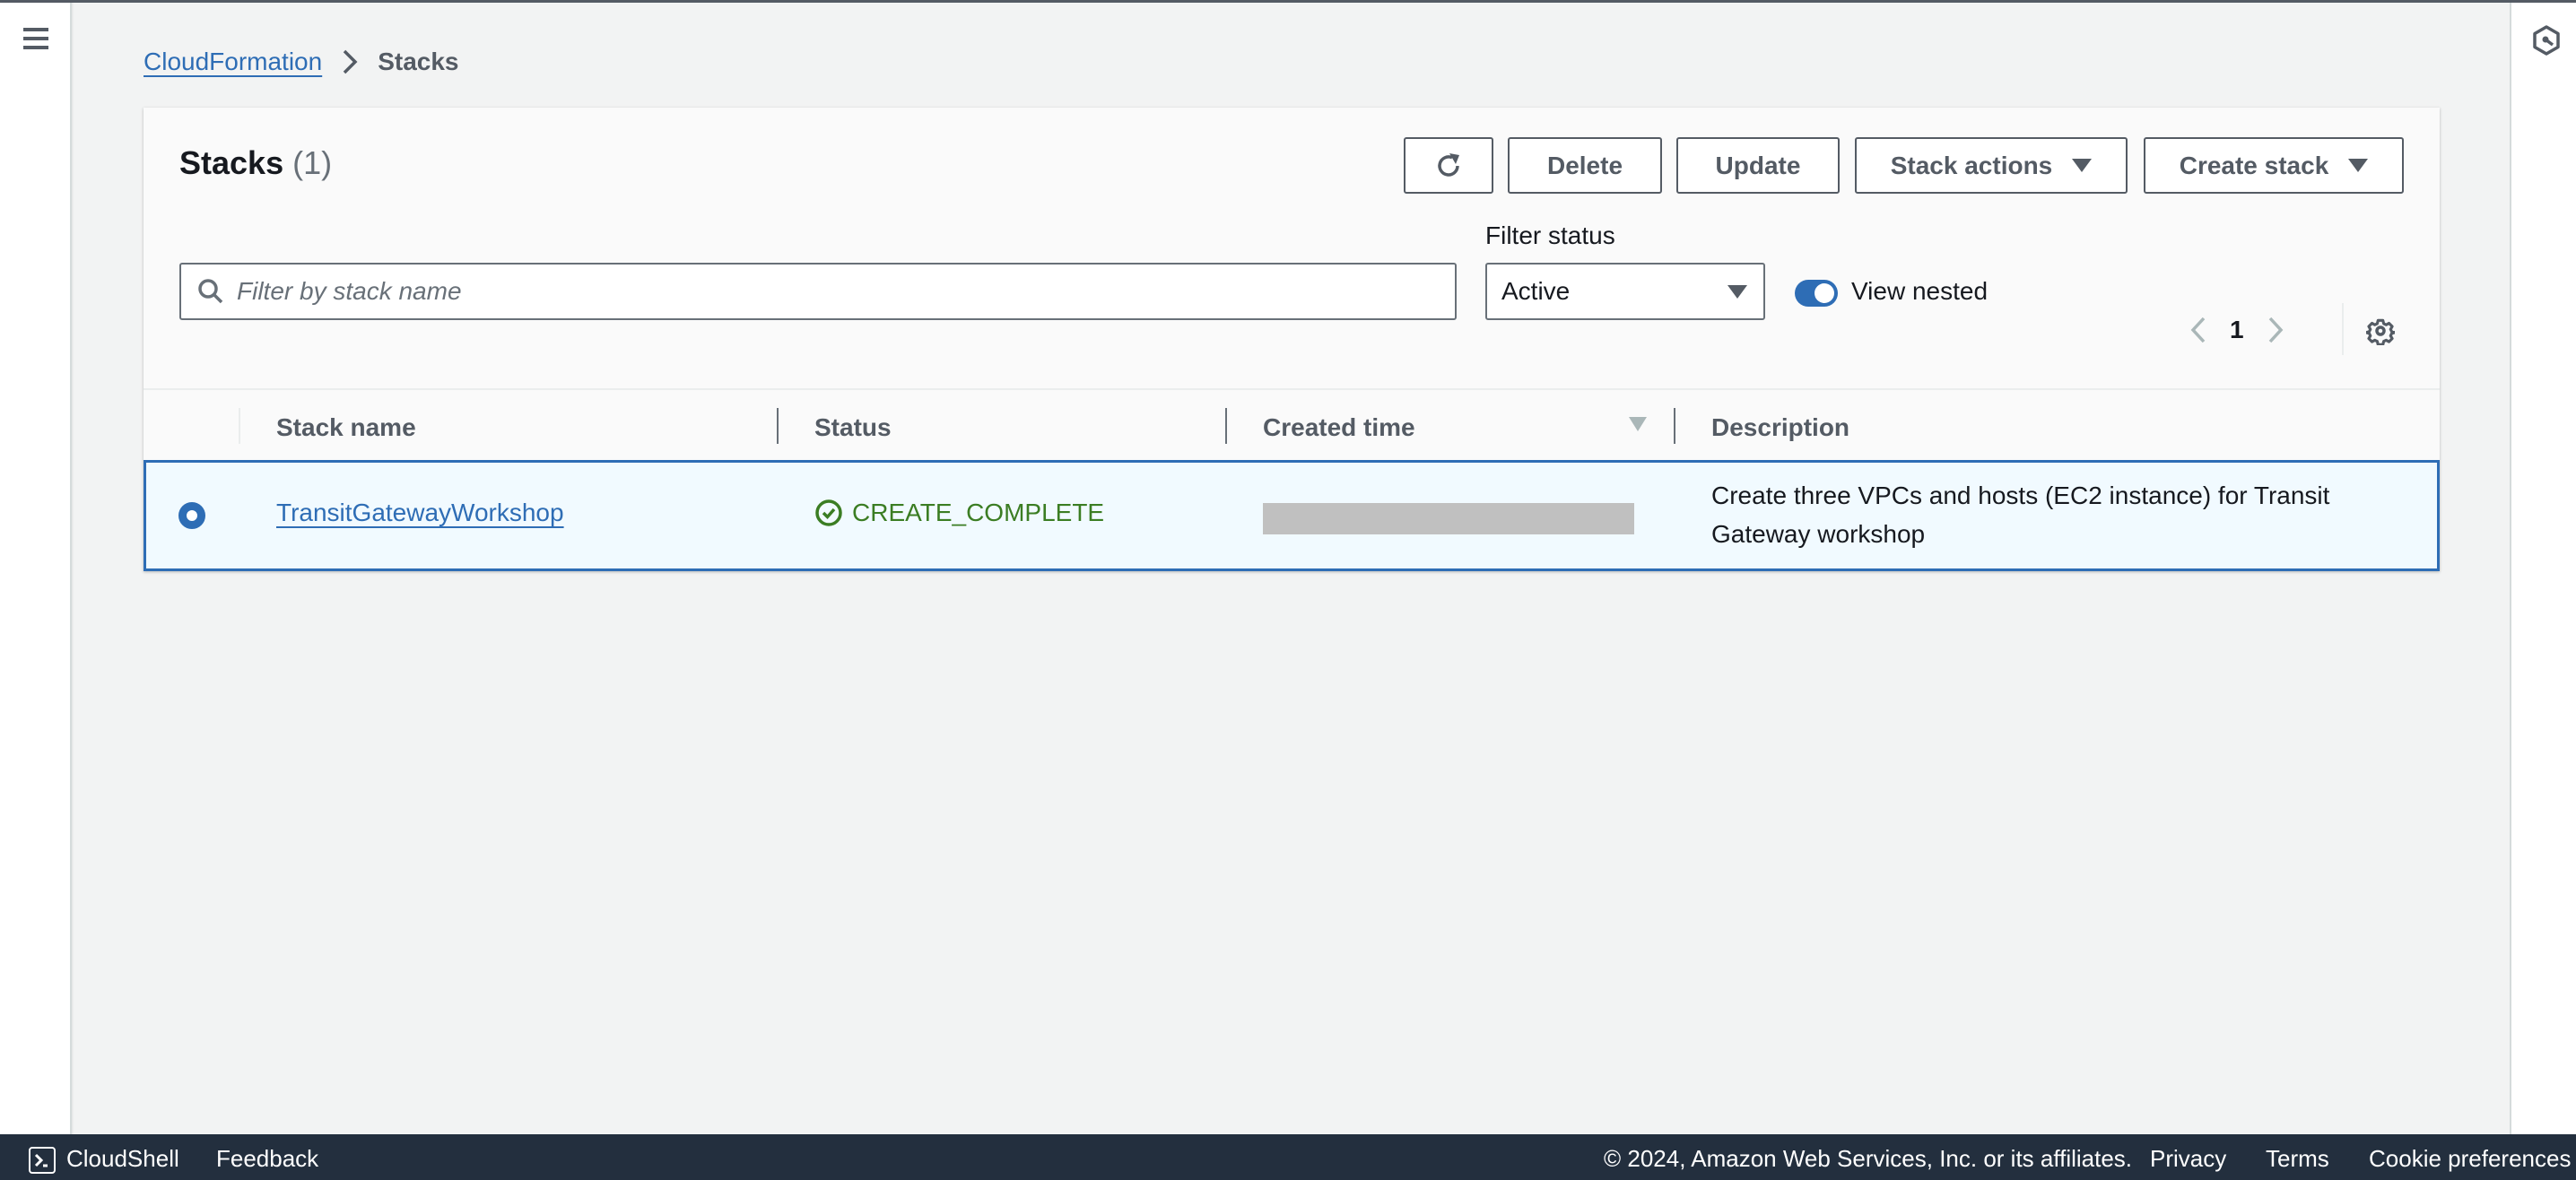 This screenshot has height=1180, width=2576. I want to click on row-select-radio, so click(191, 515).